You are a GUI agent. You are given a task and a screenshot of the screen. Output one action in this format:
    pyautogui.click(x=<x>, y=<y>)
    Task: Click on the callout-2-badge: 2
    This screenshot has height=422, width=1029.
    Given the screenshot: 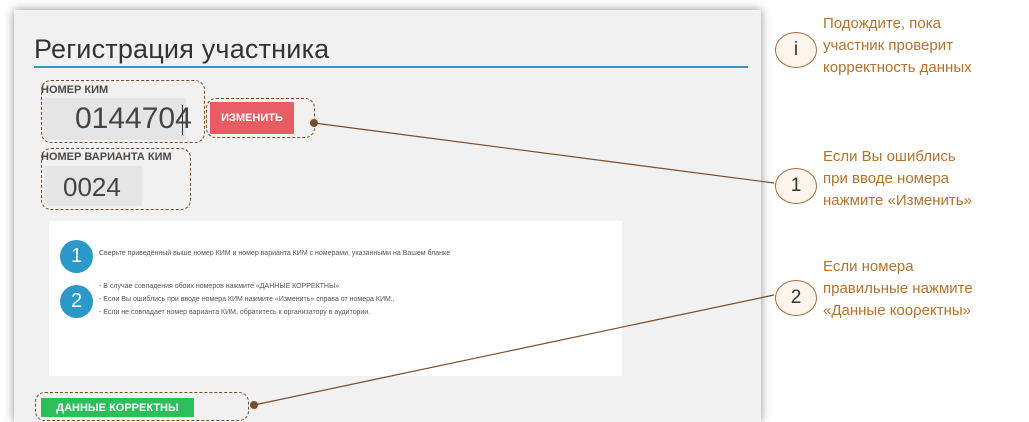 What is the action you would take?
    pyautogui.click(x=796, y=298)
    